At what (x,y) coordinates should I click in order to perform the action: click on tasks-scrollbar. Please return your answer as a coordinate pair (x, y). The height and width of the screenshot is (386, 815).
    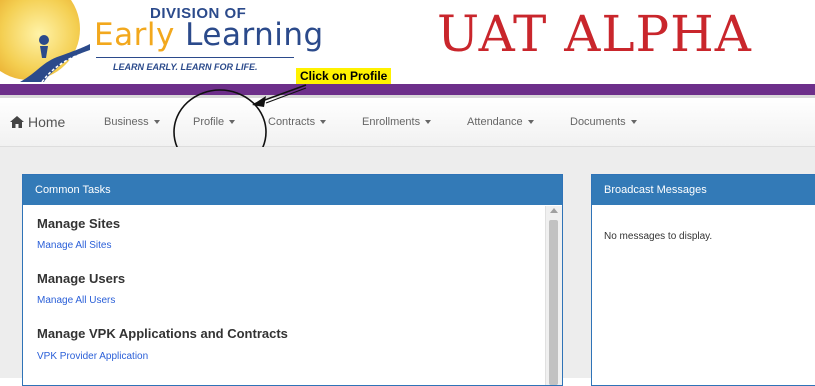
    Looking at the image, I should click on (553, 295).